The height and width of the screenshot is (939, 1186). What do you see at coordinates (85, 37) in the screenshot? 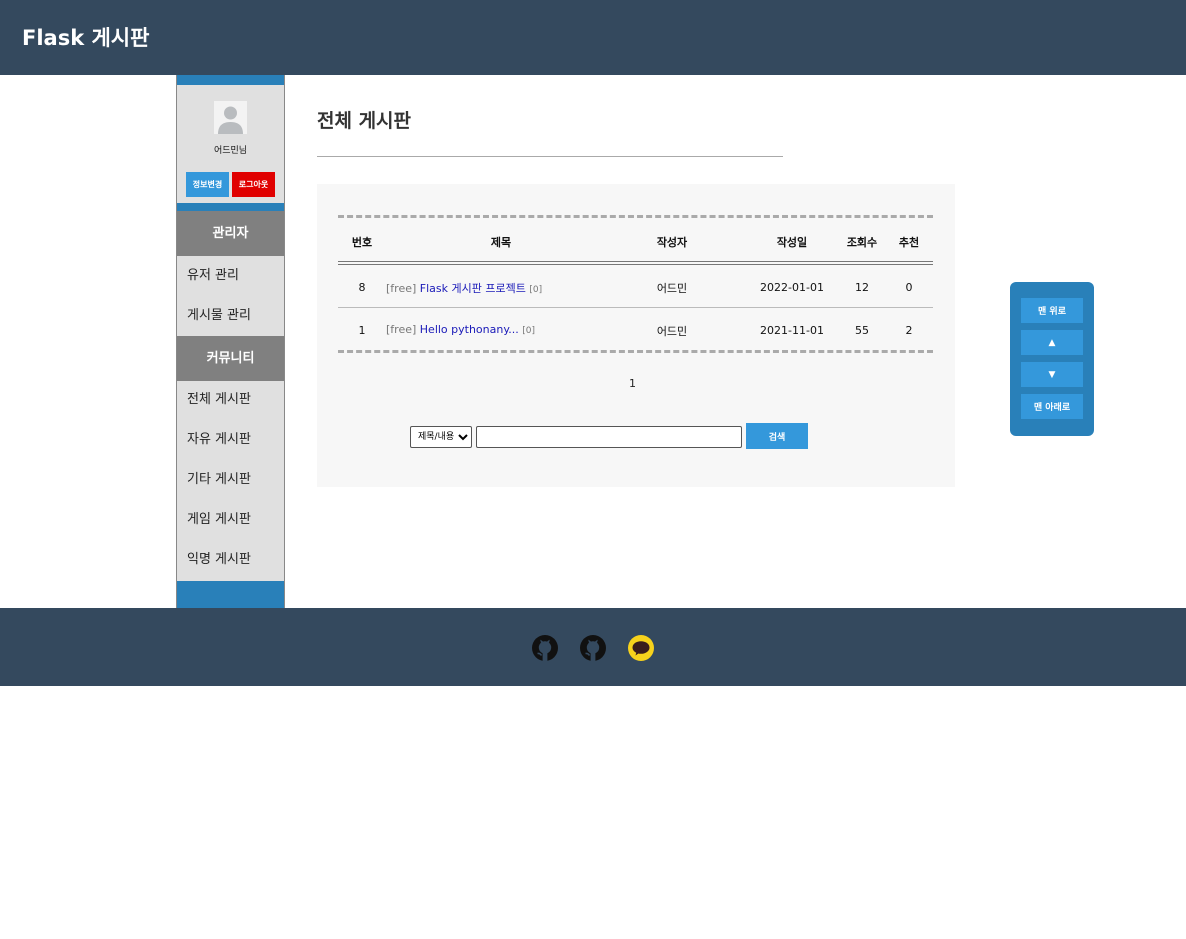
I see `site-brand: Flask 게시판` at bounding box center [85, 37].